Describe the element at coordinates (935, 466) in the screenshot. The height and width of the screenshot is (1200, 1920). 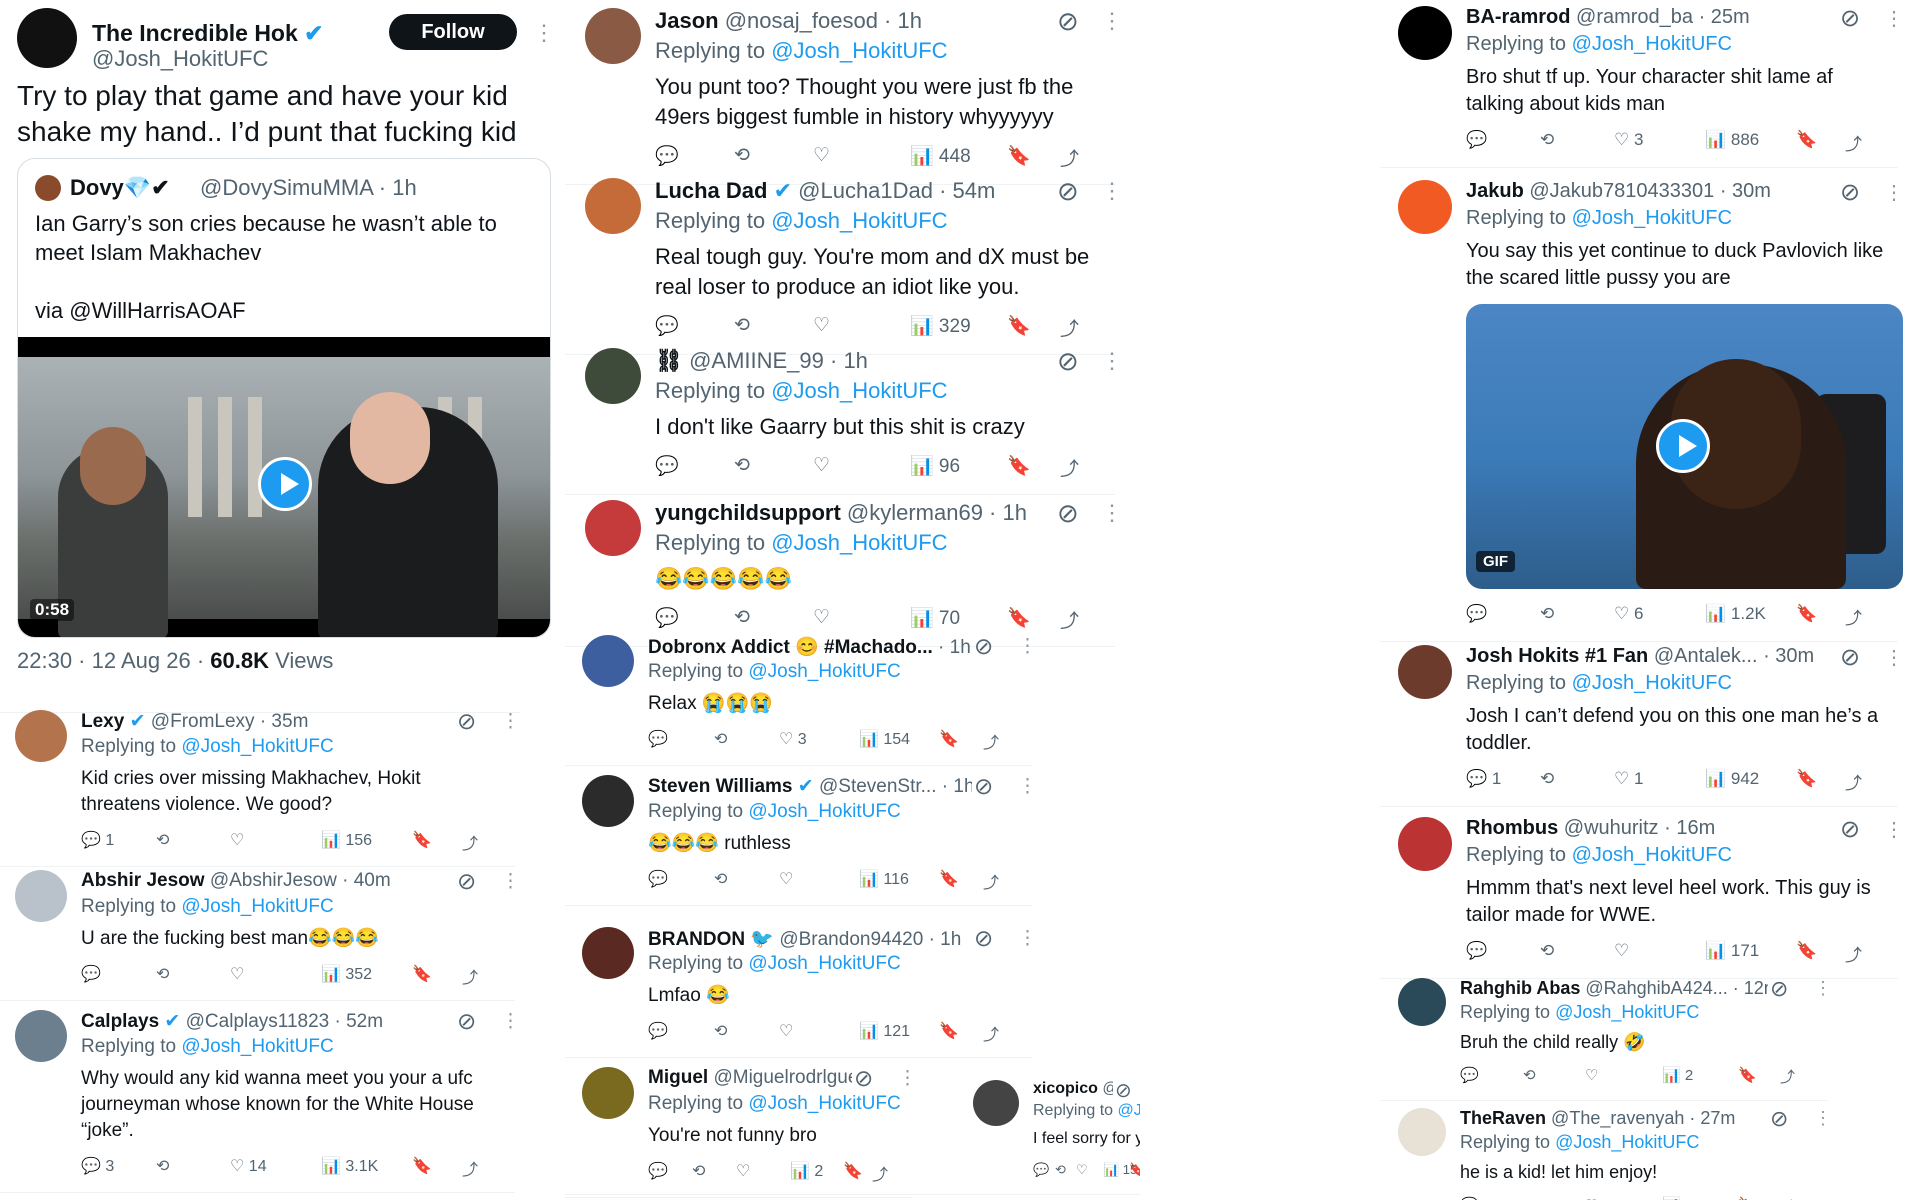
I see `views-button: 📊 96` at that location.